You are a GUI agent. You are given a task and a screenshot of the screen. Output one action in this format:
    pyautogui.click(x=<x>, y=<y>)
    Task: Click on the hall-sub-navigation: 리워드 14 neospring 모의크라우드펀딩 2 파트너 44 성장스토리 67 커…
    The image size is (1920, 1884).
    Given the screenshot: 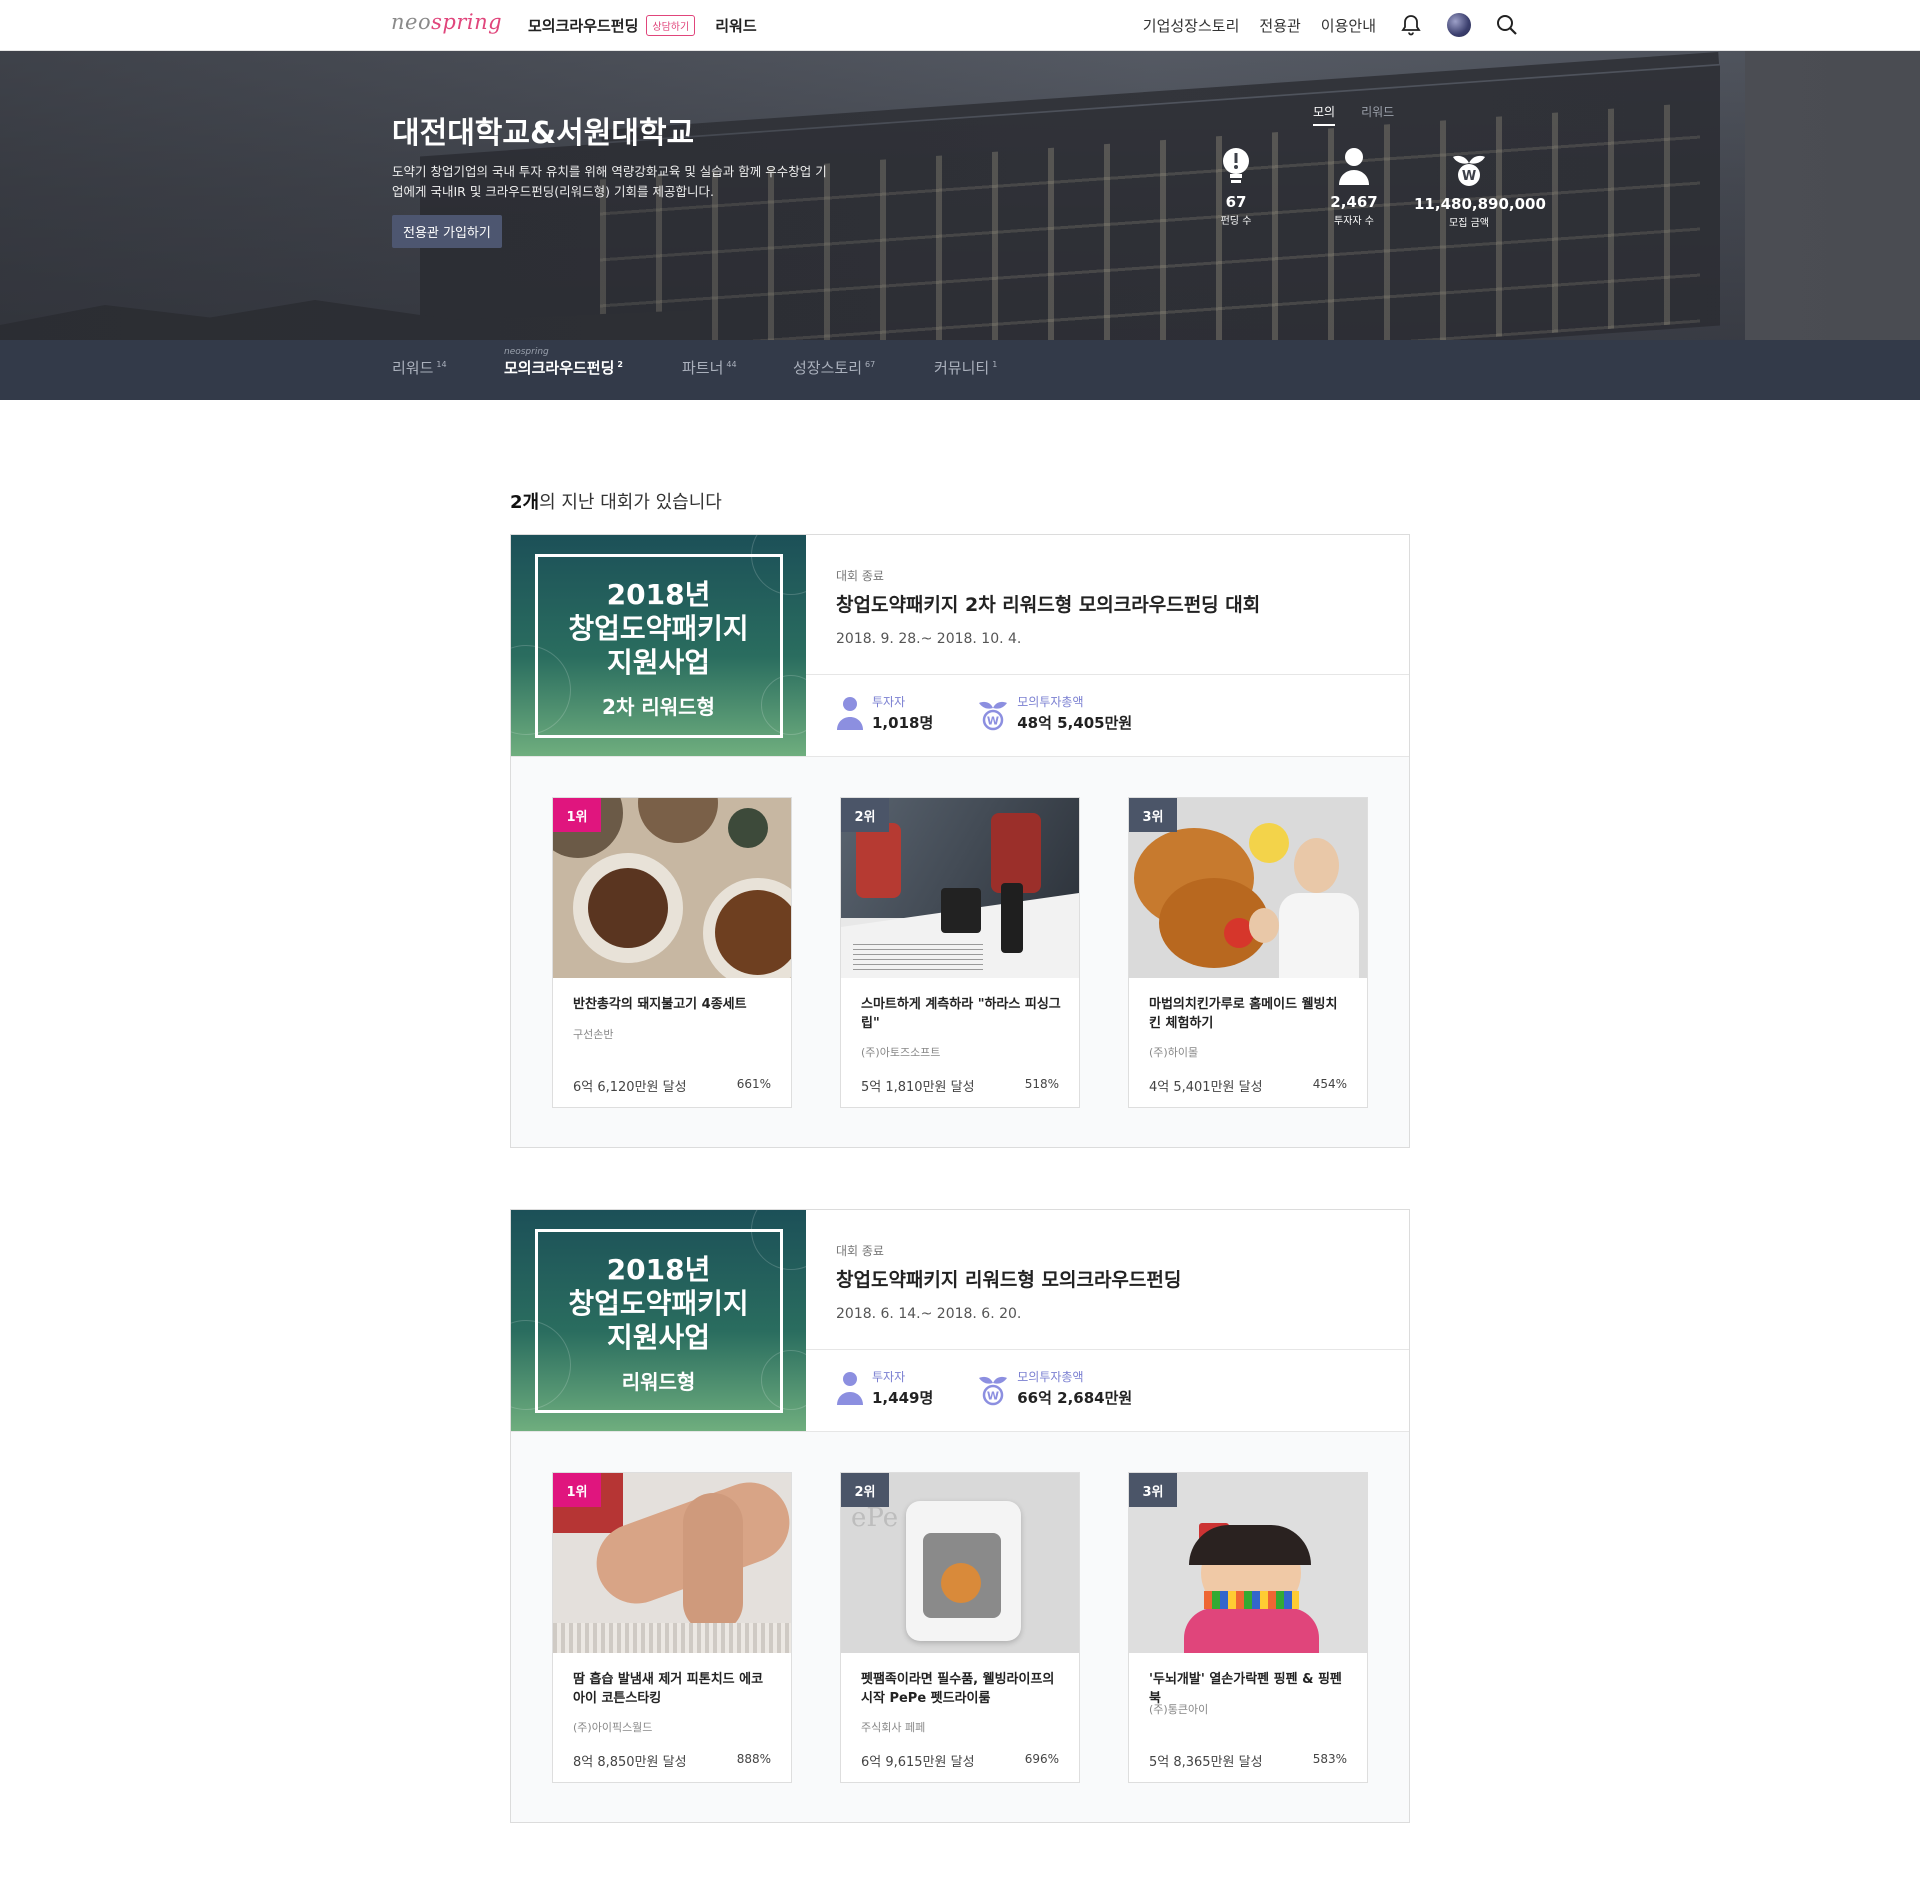 What is the action you would take?
    pyautogui.click(x=960, y=370)
    